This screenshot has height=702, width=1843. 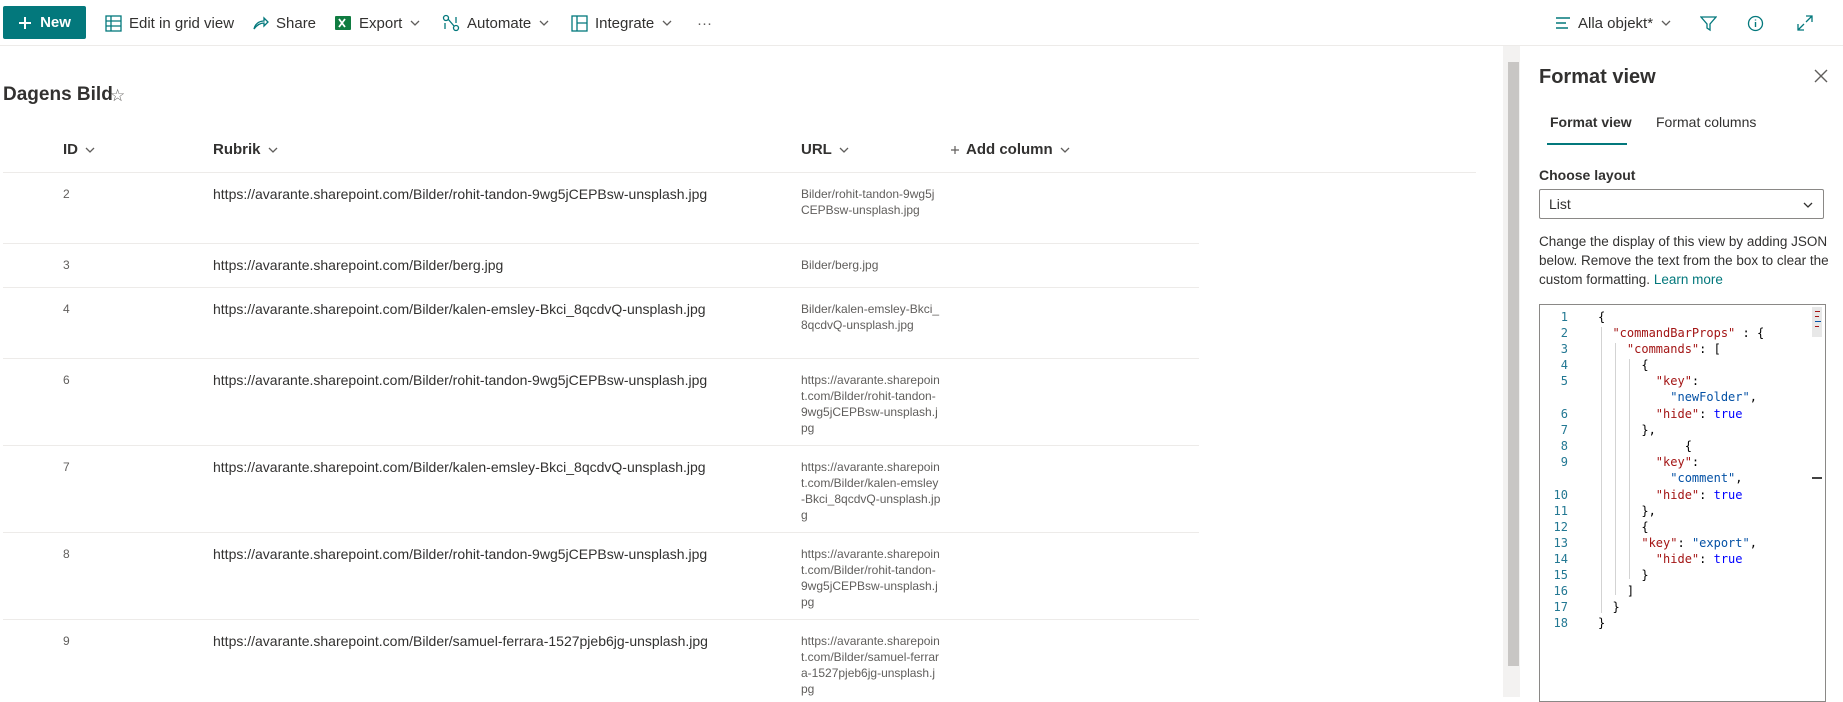 What do you see at coordinates (1560, 543) in the screenshot?
I see `line-number: 13` at bounding box center [1560, 543].